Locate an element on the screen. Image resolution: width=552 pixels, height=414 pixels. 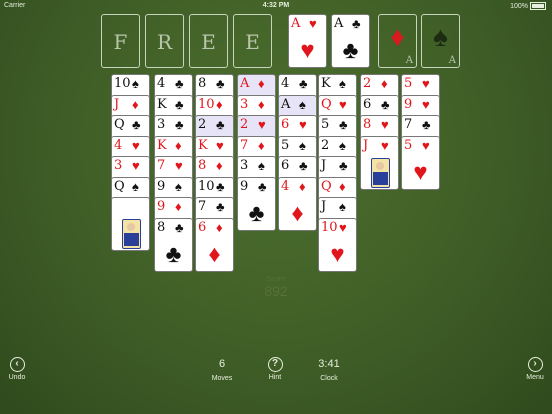
menu-button: › Menu is located at coordinates (535, 369).